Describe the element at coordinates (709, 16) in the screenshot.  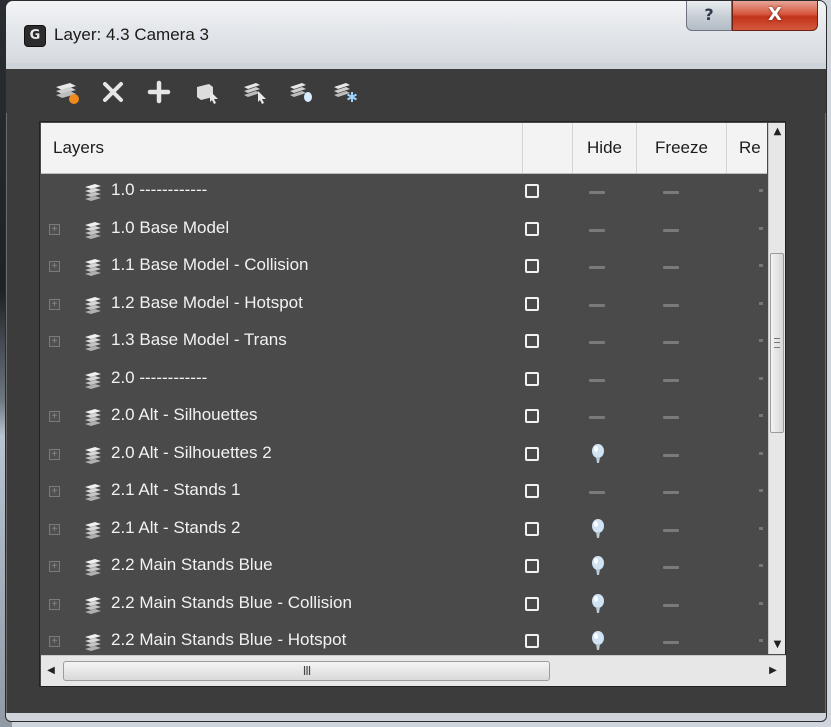
I see `help-button: ?` at that location.